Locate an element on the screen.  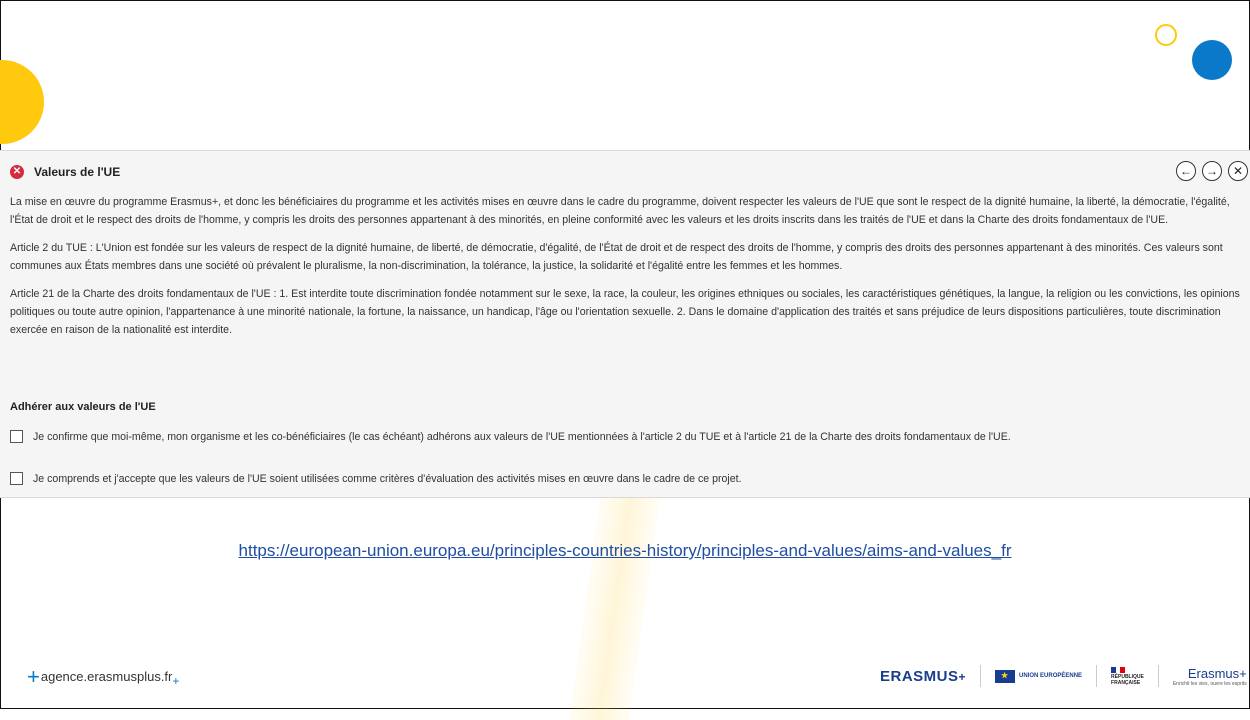
accept-criteria-checkbox is located at coordinates (16, 478).